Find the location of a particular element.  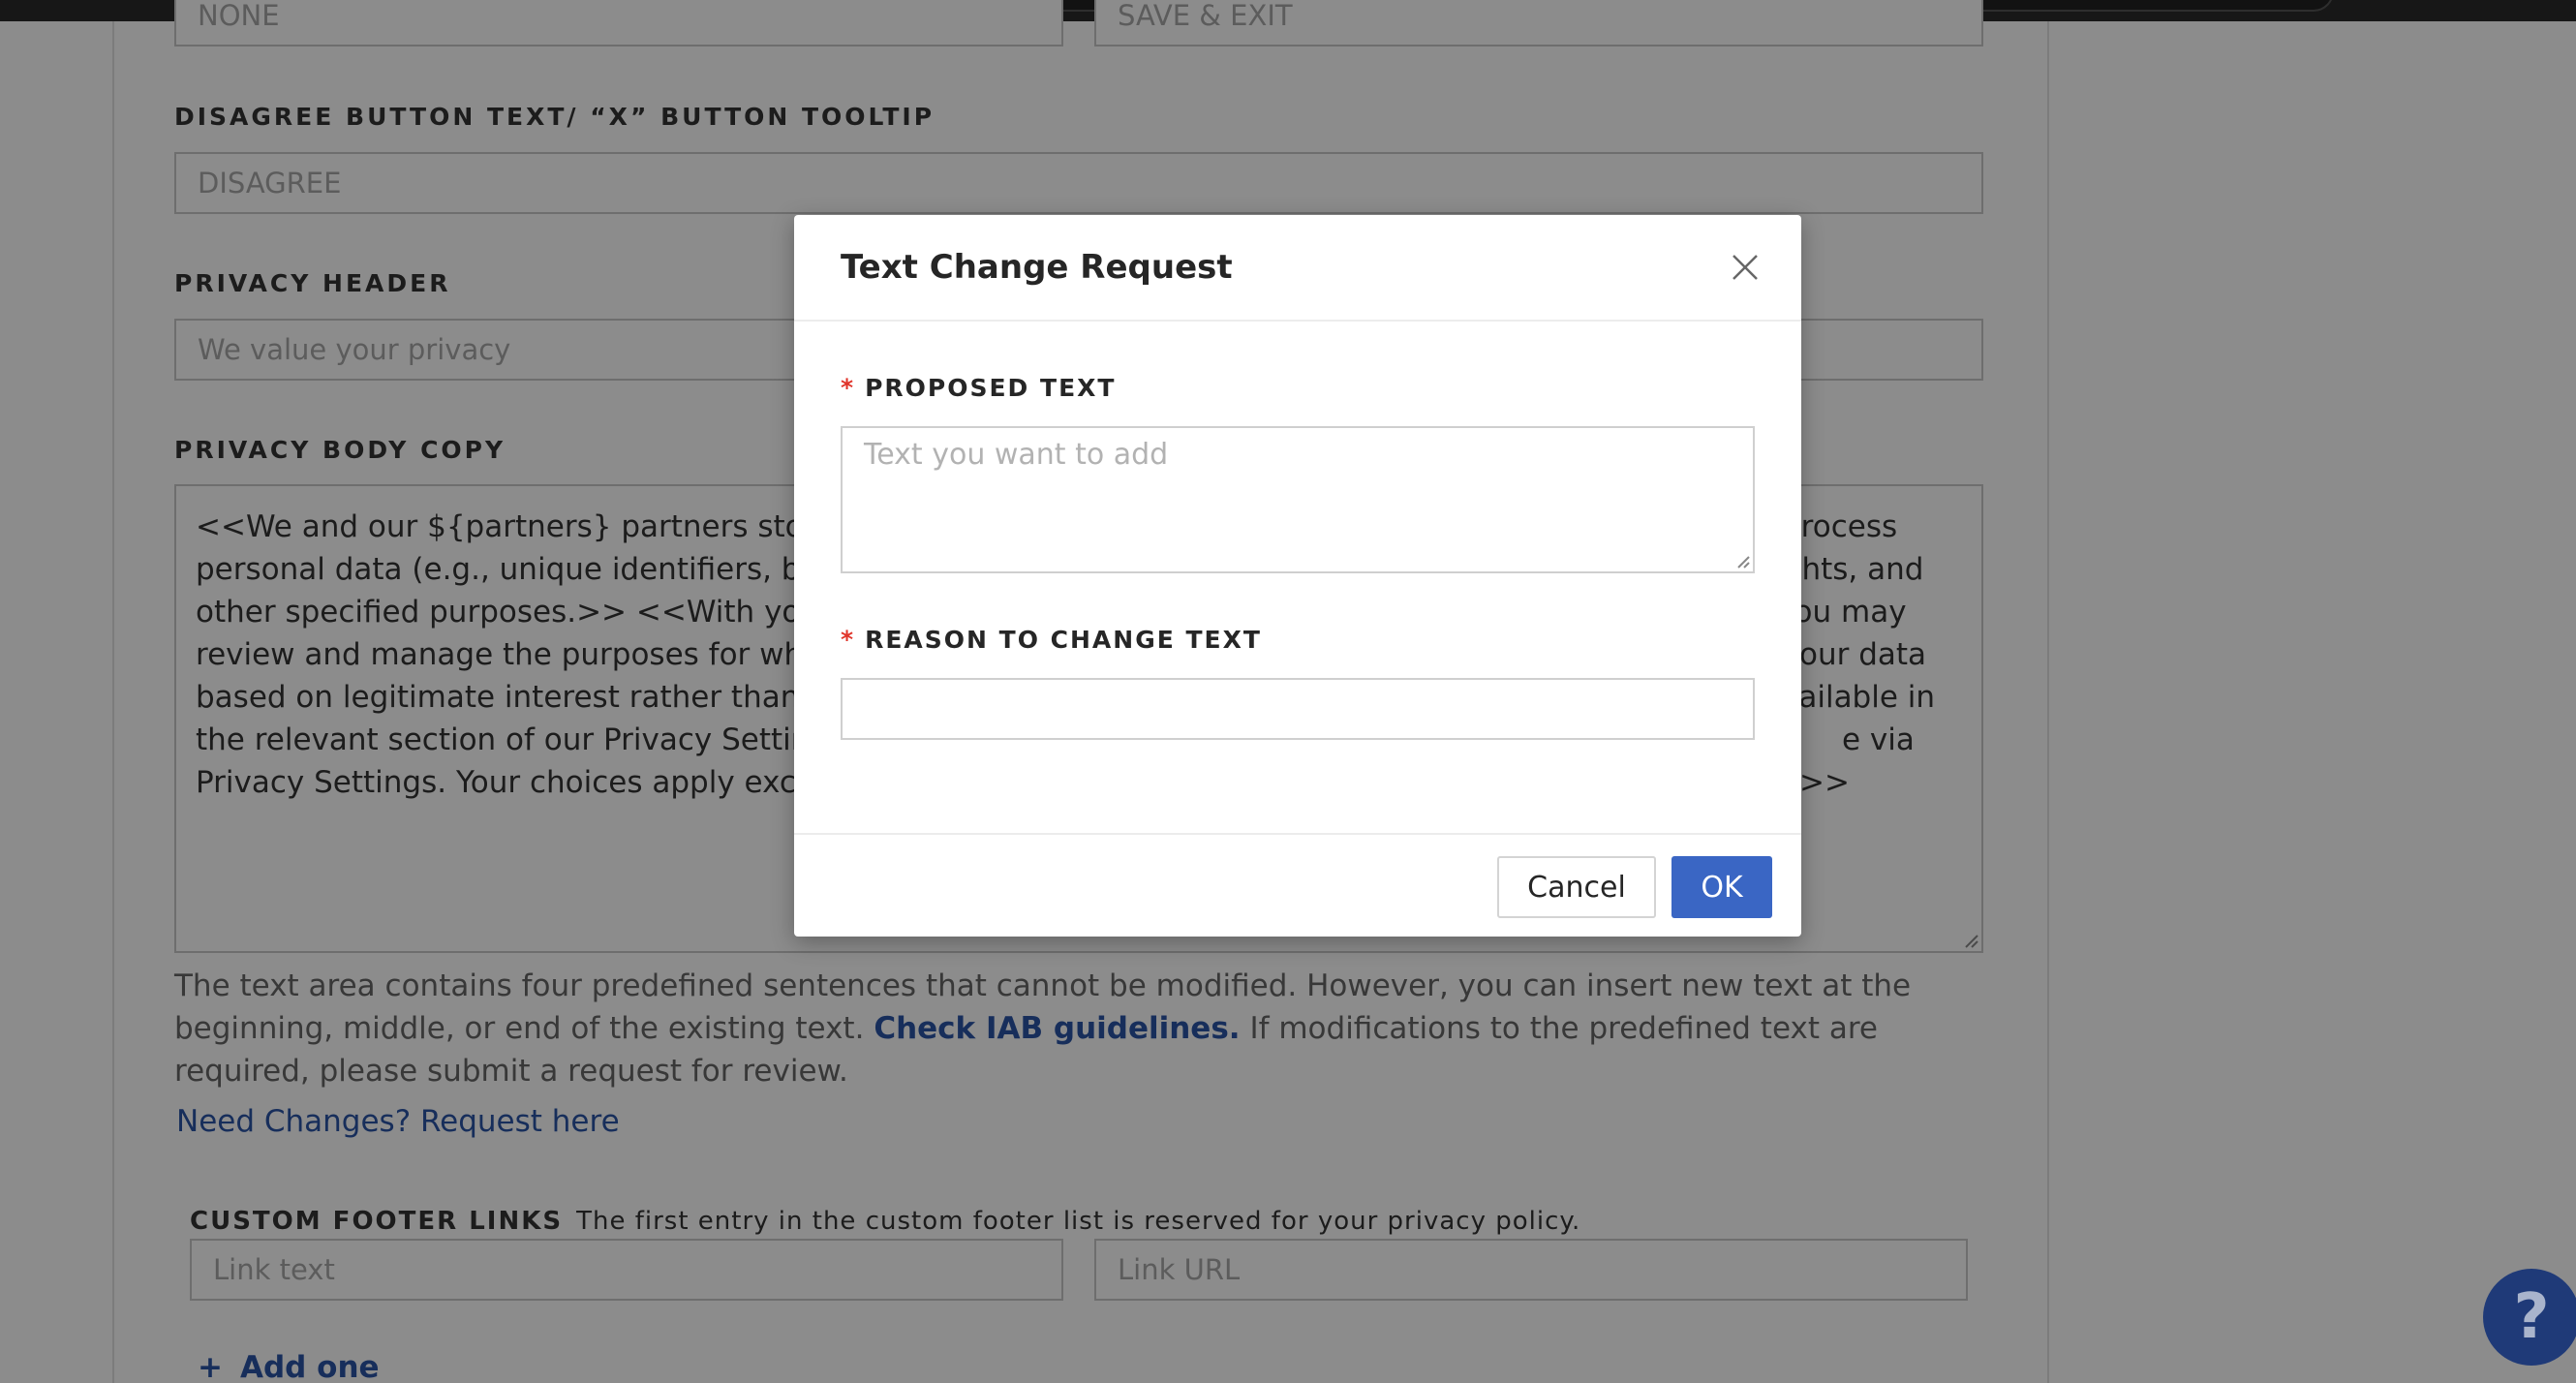

help-question-icon: ? is located at coordinates (2529, 1317).